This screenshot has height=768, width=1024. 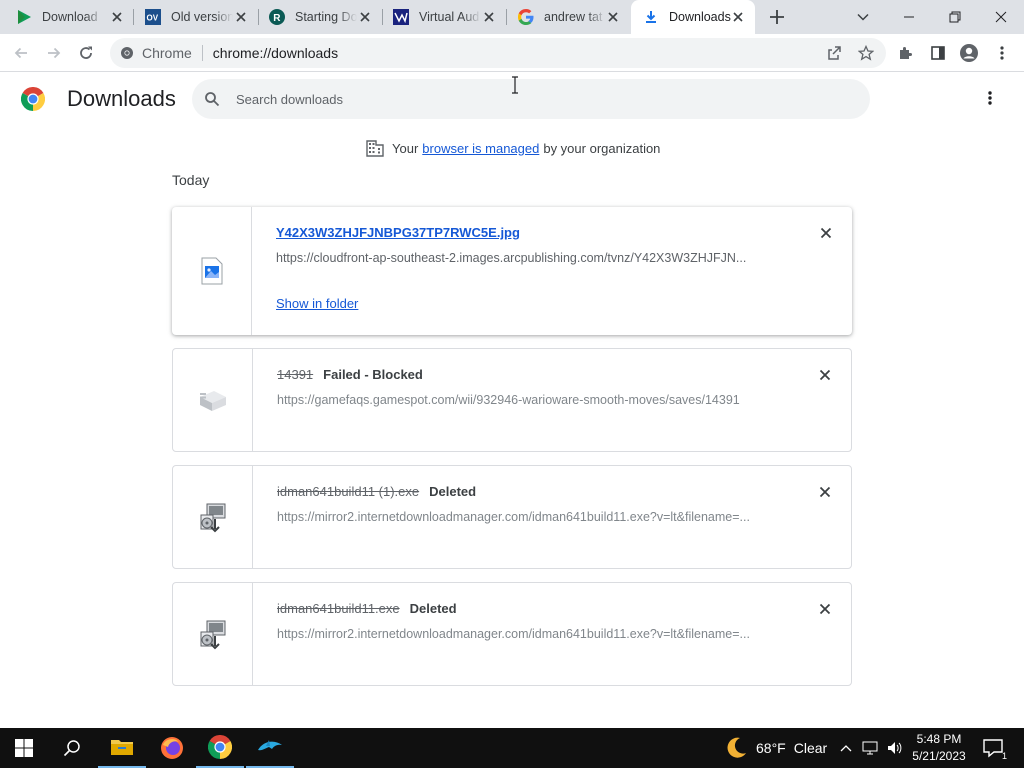 I want to click on reload-icon, so click(x=86, y=52).